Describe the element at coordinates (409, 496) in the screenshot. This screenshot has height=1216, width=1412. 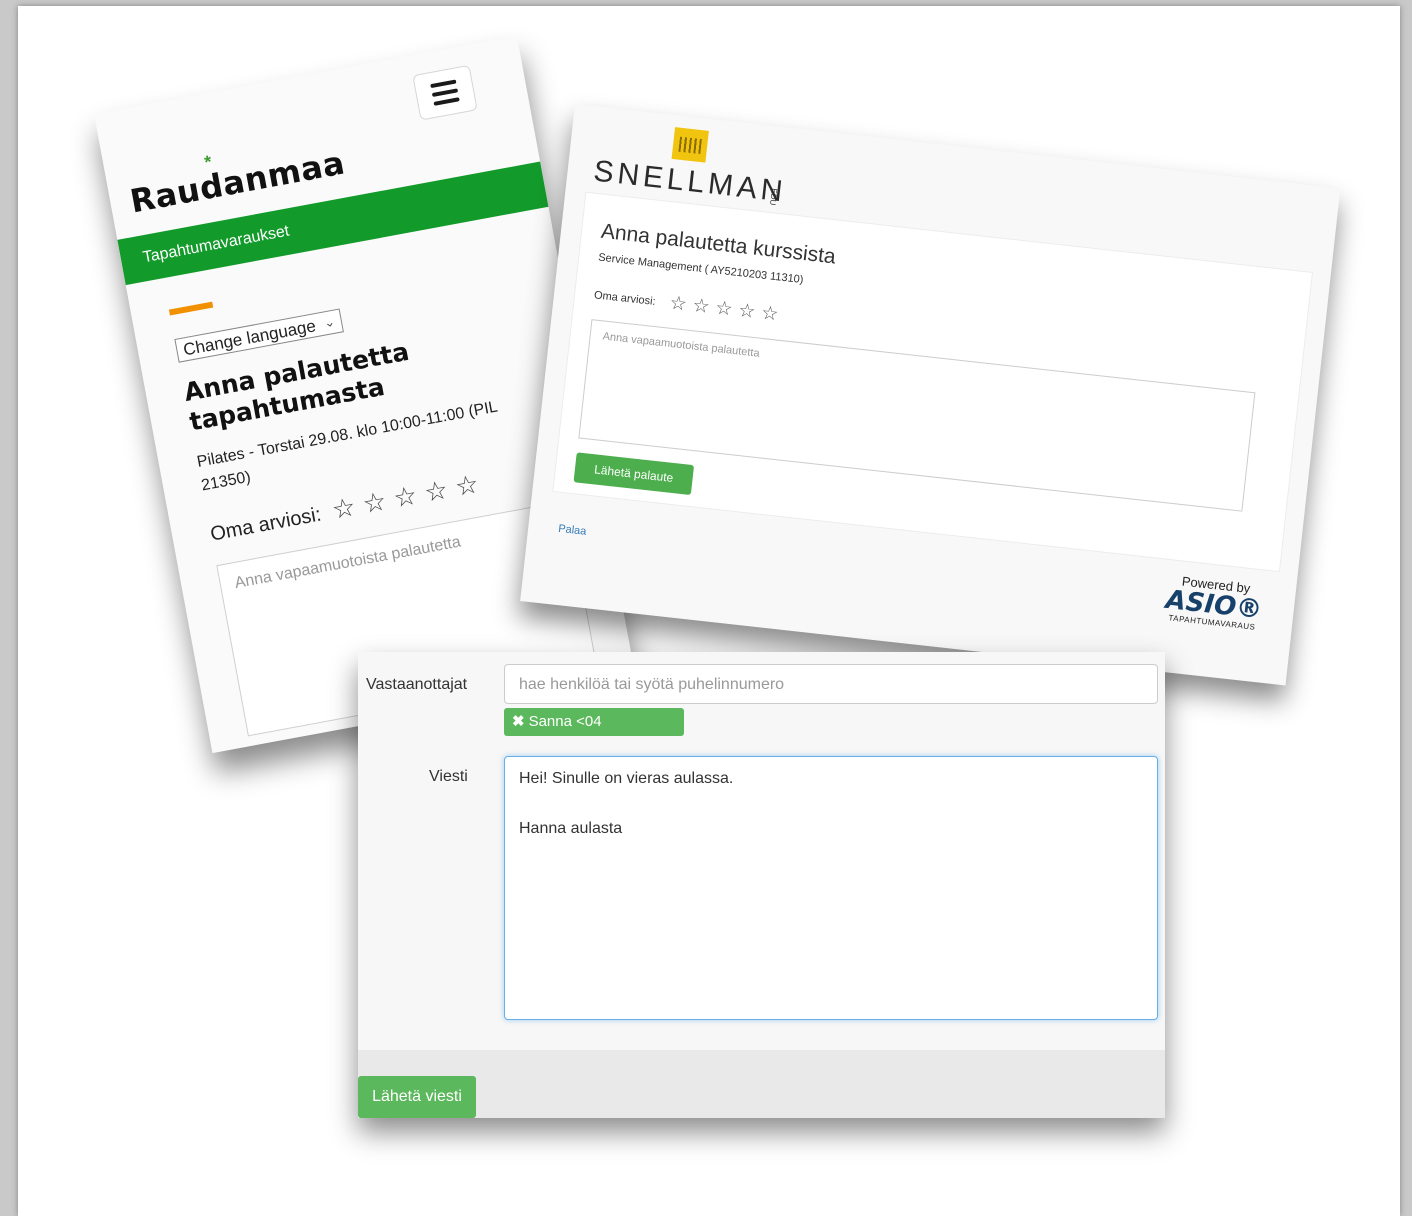
I see `star-rating-icons: ☆☆☆☆☆` at that location.